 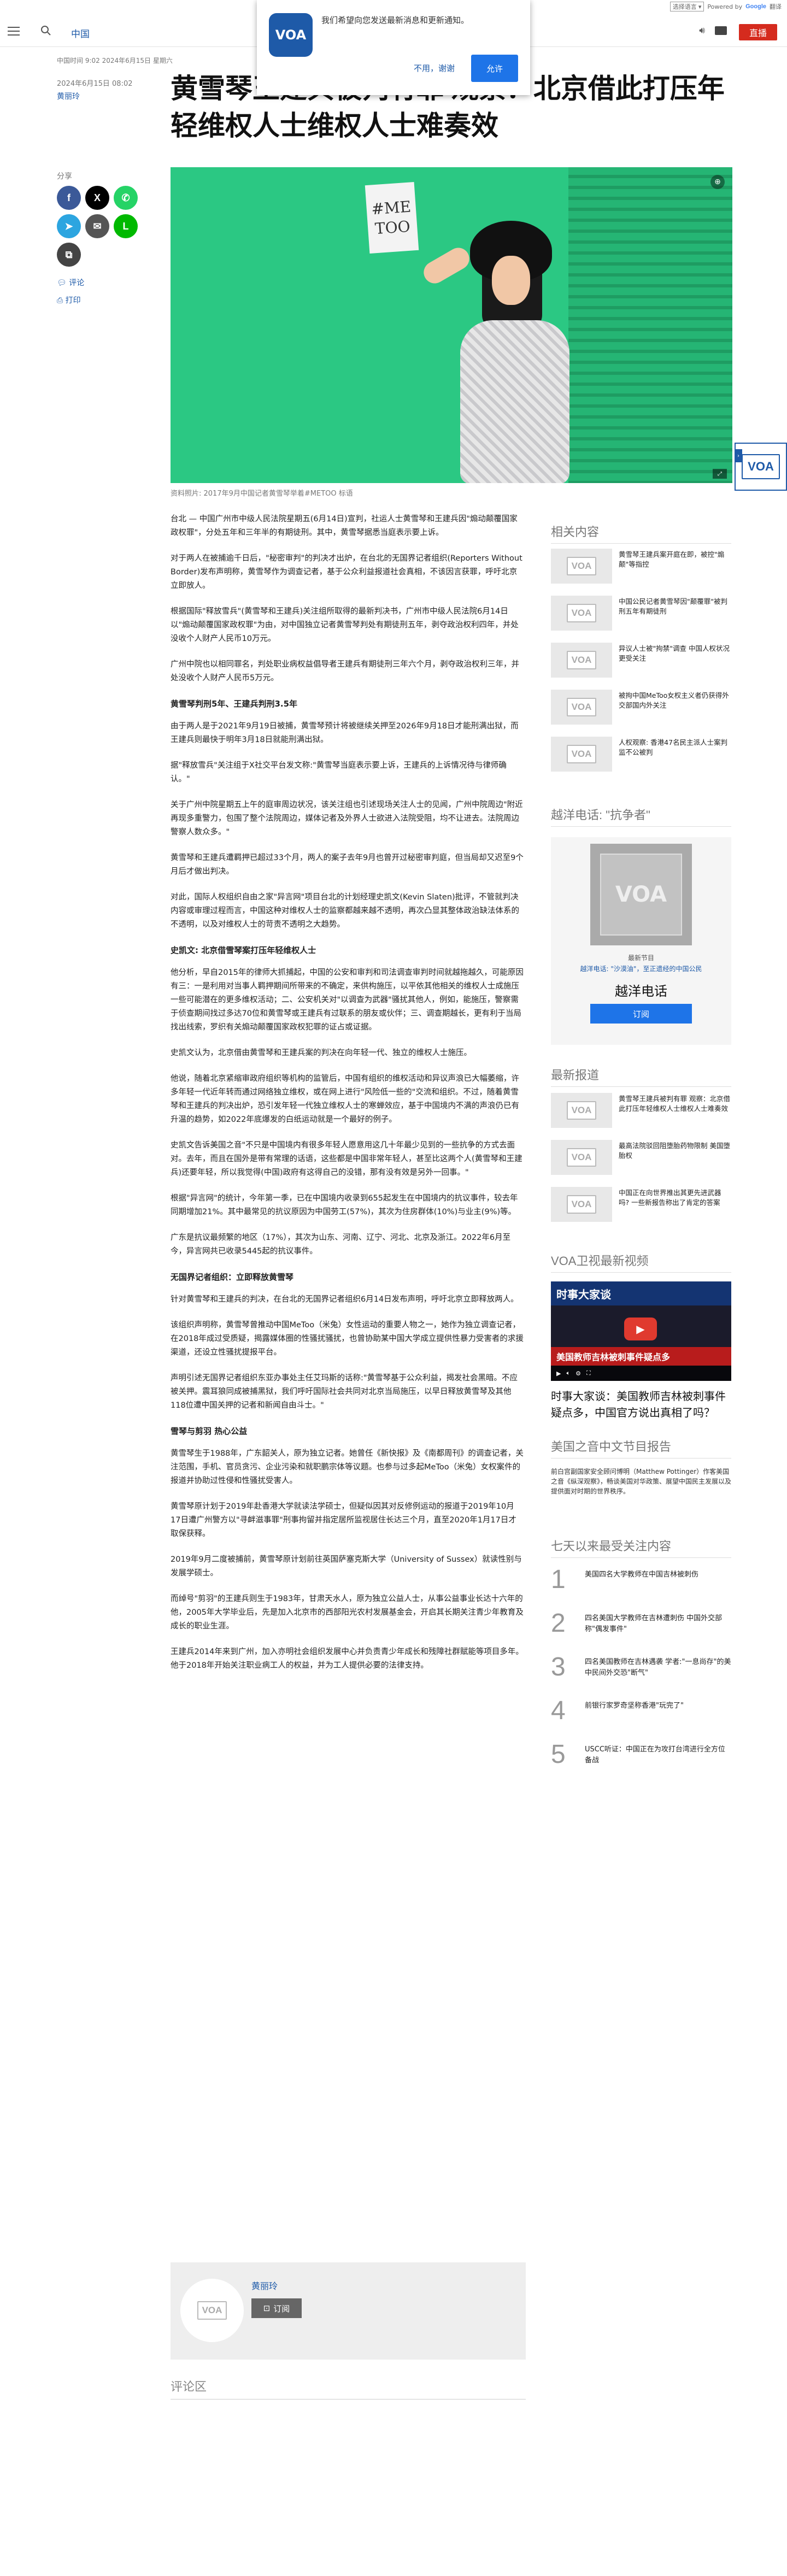 I want to click on author-link: 黄丽玲, so click(x=68, y=97).